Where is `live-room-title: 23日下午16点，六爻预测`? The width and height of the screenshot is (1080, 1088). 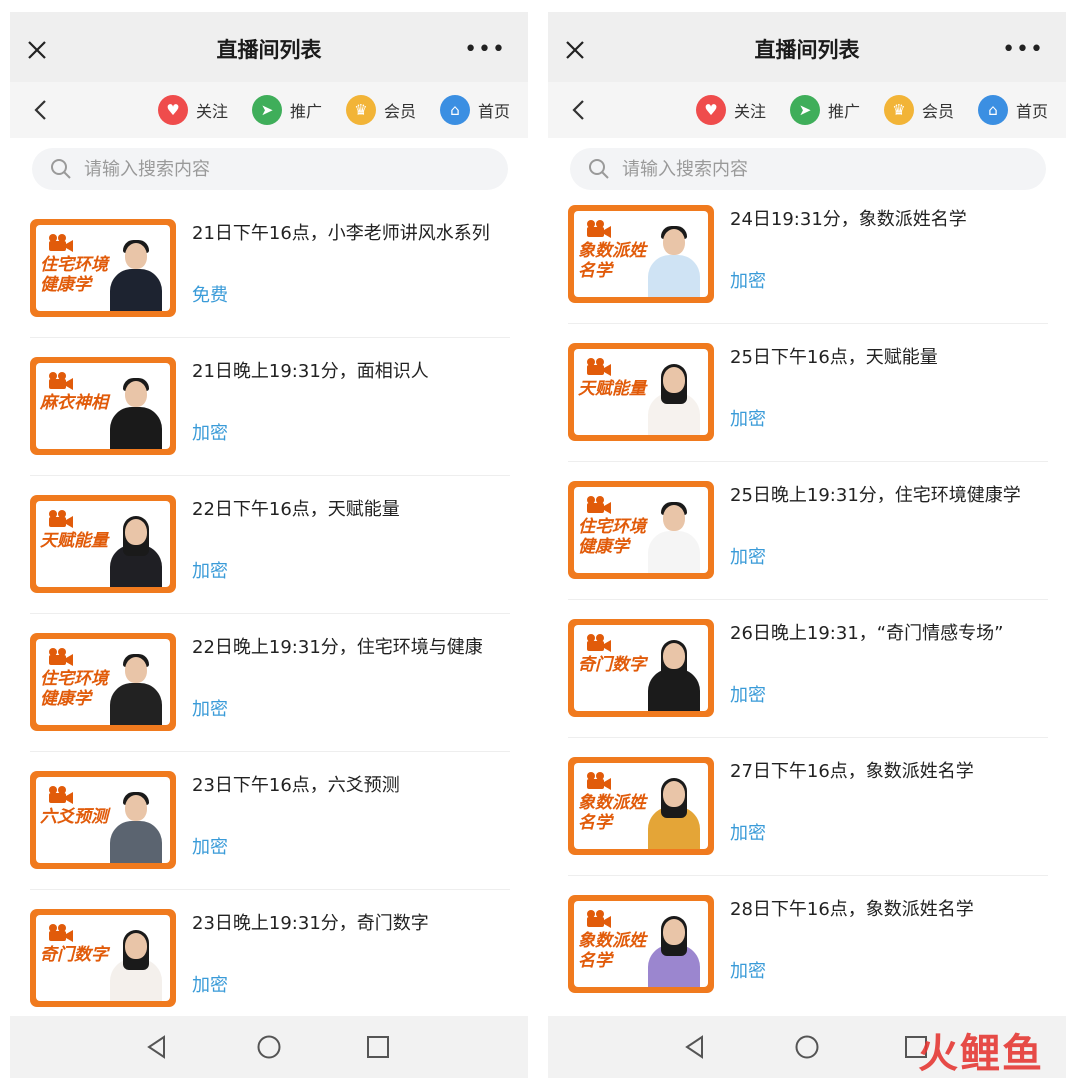 live-room-title: 23日下午16点，六爻预测 is located at coordinates (296, 785).